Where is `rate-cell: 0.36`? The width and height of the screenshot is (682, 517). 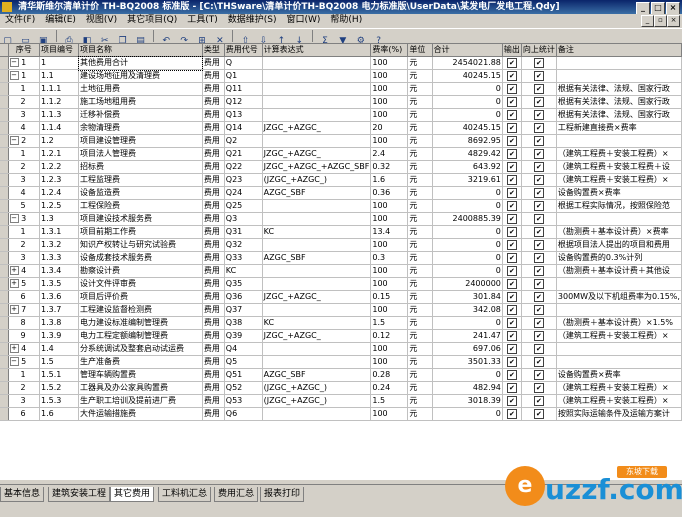 rate-cell: 0.36 is located at coordinates (389, 193).